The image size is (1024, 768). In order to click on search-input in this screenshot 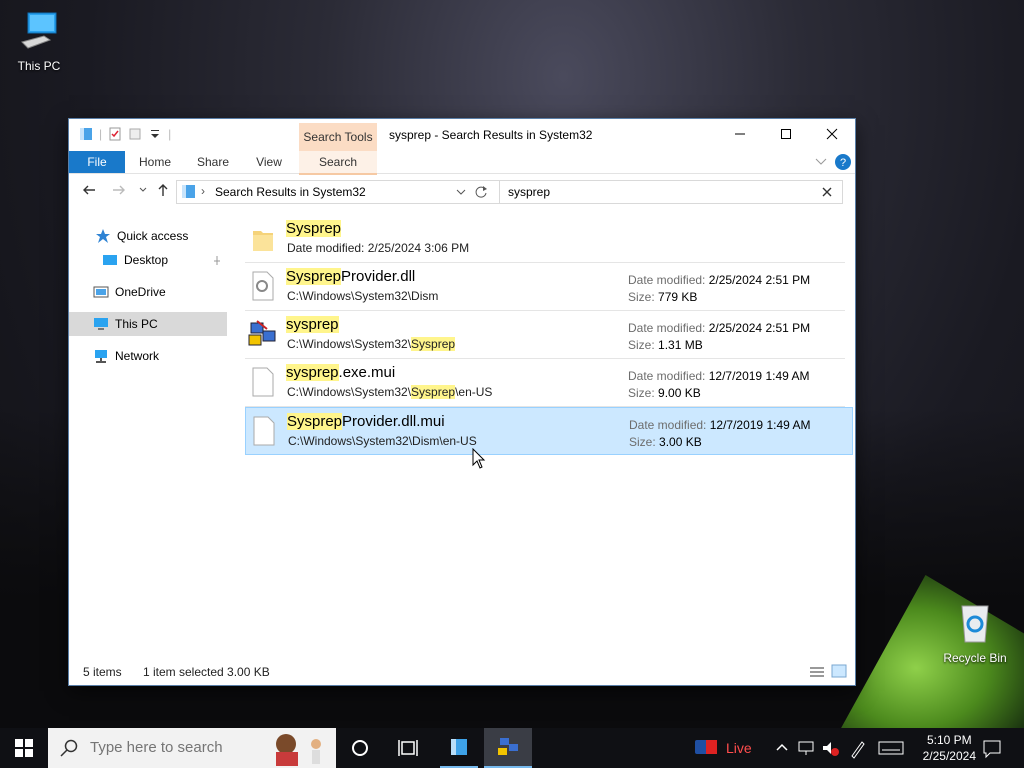, I will do `click(658, 192)`.